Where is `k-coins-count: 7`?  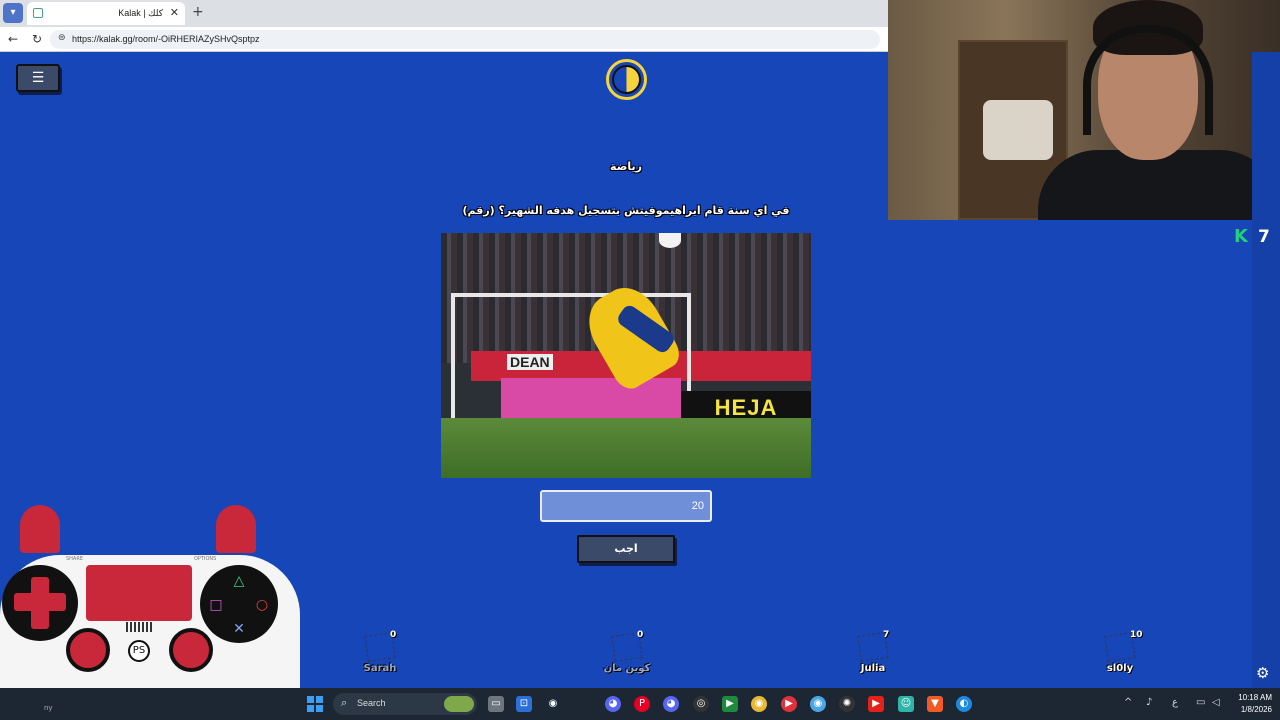 k-coins-count: 7 is located at coordinates (1264, 237).